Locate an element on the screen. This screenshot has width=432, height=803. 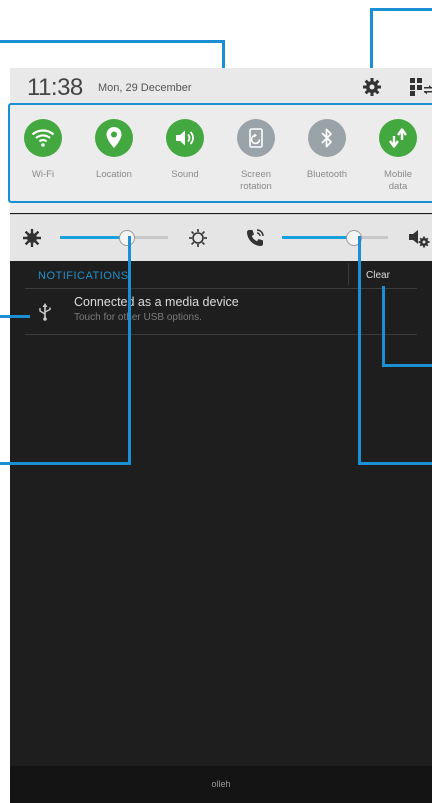
location-pin-icon is located at coordinates (114, 138).